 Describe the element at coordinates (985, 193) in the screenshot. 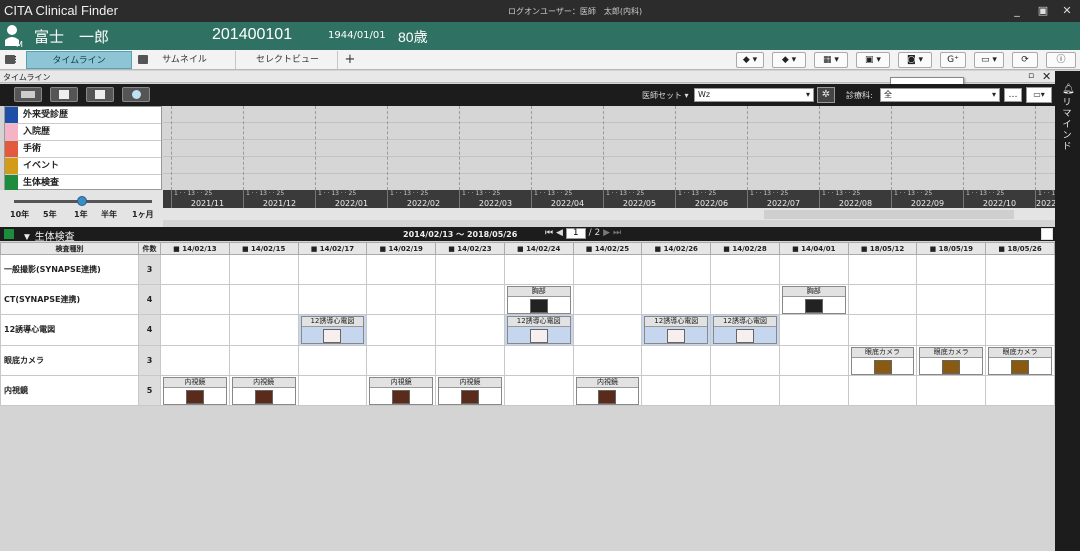

I see `month-ticks: 1 · · 13 · · 25` at that location.